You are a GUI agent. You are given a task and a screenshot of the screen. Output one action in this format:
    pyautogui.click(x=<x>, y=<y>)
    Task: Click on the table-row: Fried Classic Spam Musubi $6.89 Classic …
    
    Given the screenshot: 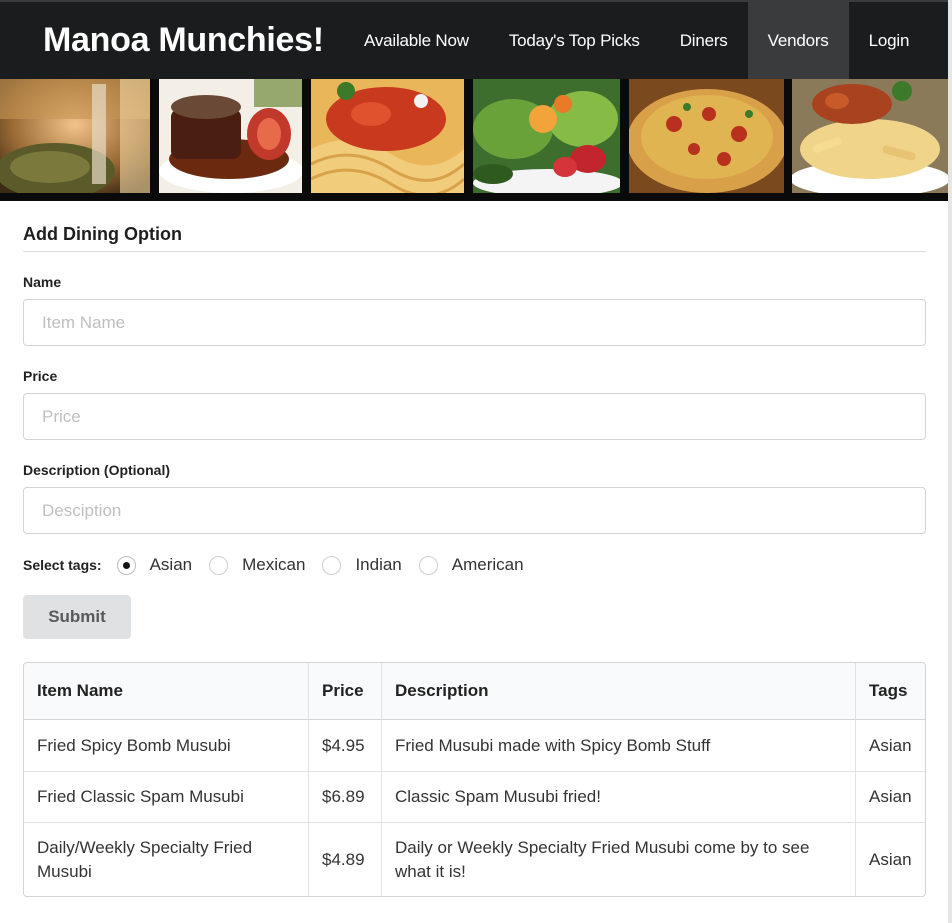 What is the action you would take?
    pyautogui.click(x=474, y=796)
    